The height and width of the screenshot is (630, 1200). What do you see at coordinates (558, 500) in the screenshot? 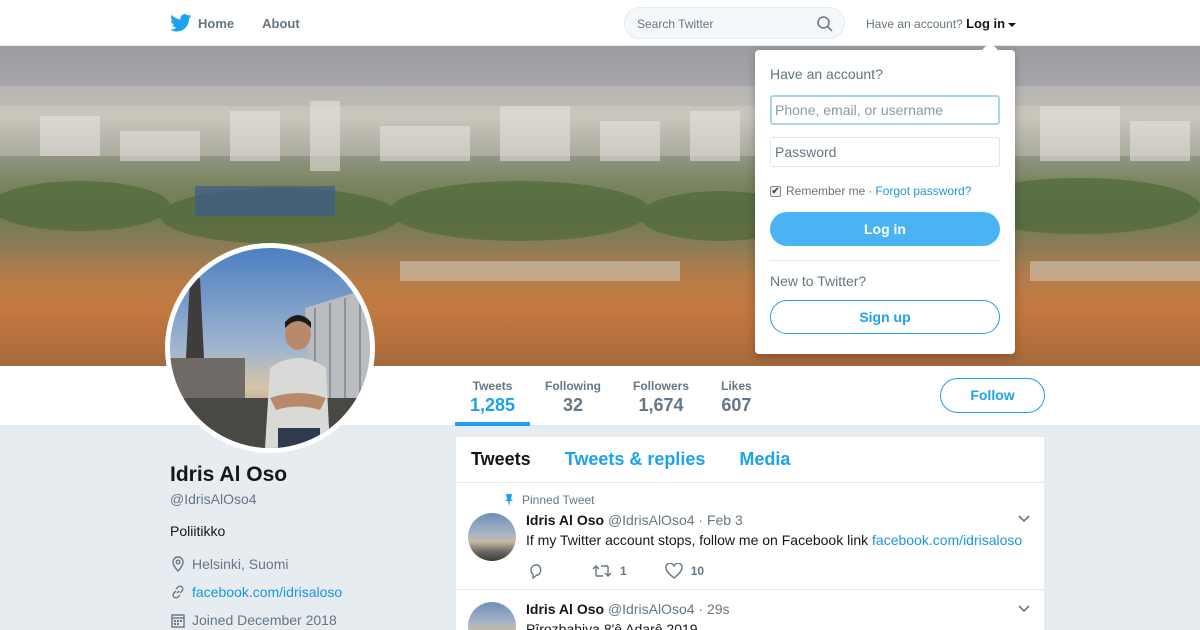
I see `pinned-text: Pinned Tweet` at bounding box center [558, 500].